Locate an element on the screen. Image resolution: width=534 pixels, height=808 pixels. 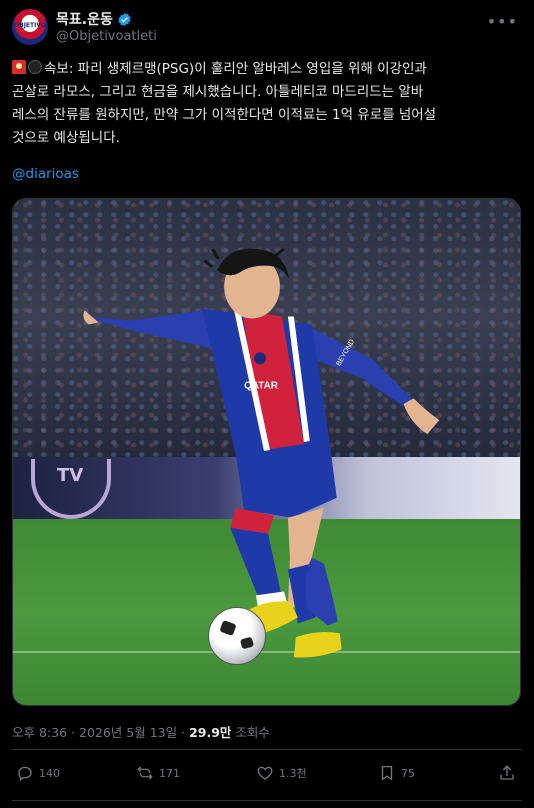
repost-count: 171 is located at coordinates (169, 773).